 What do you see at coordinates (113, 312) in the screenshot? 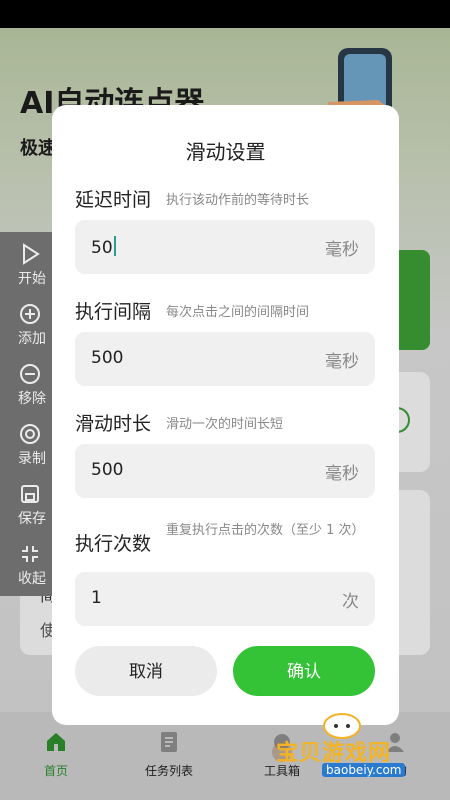
I see `interval-label: 执行间隔` at bounding box center [113, 312].